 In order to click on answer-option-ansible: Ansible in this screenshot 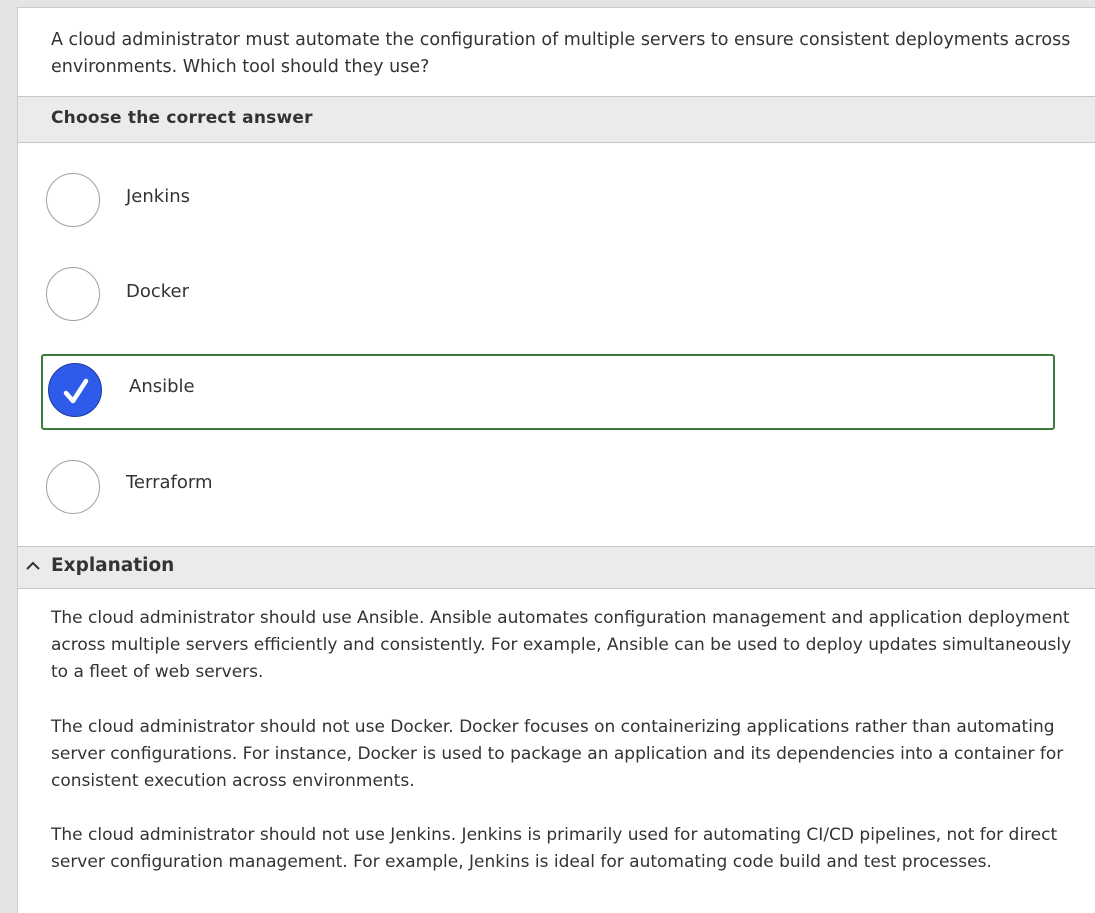, I will do `click(548, 392)`.